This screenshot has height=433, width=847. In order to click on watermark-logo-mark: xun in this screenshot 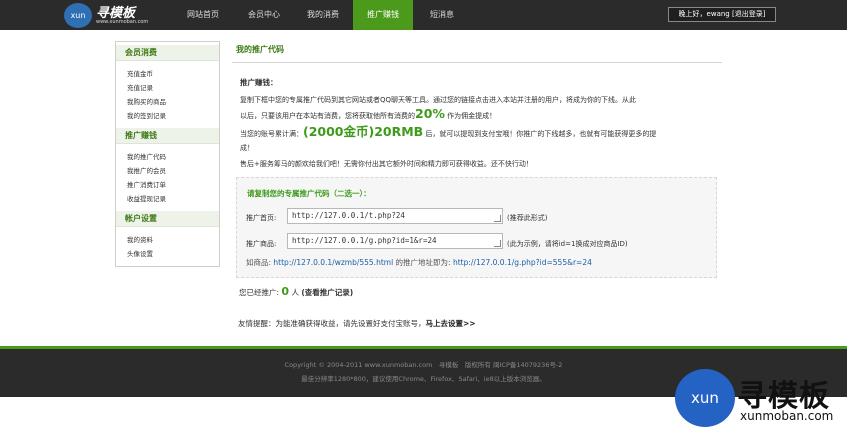, I will do `click(705, 398)`.